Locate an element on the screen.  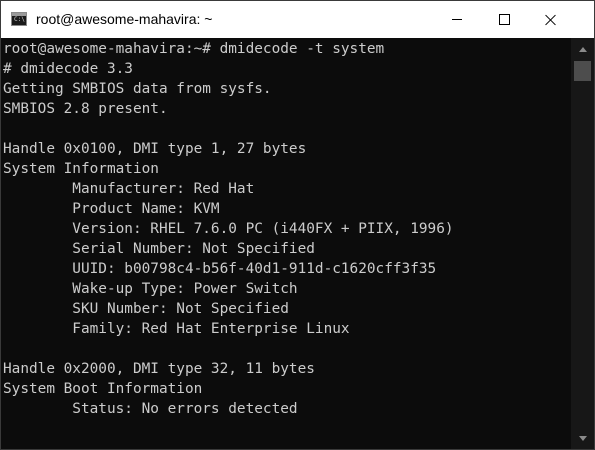
scroll-up-arrow-icon is located at coordinates (582, 49).